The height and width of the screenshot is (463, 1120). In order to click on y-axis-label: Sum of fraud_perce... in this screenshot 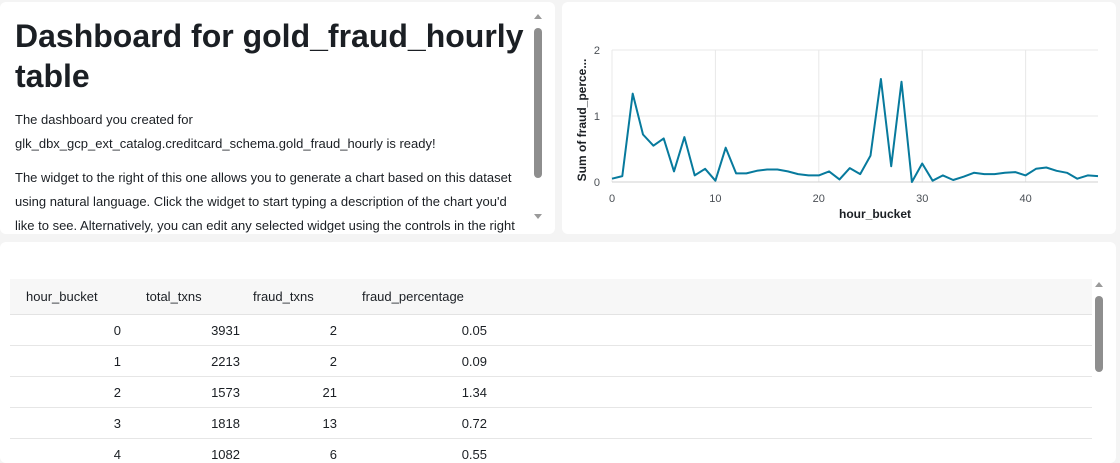, I will do `click(582, 120)`.